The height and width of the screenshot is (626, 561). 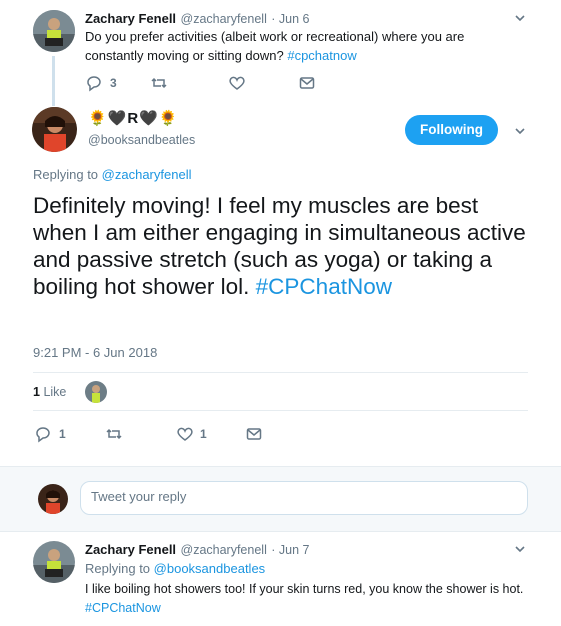 What do you see at coordinates (133, 118) in the screenshot?
I see `display-name: 🌻🖤R🖤🌻` at bounding box center [133, 118].